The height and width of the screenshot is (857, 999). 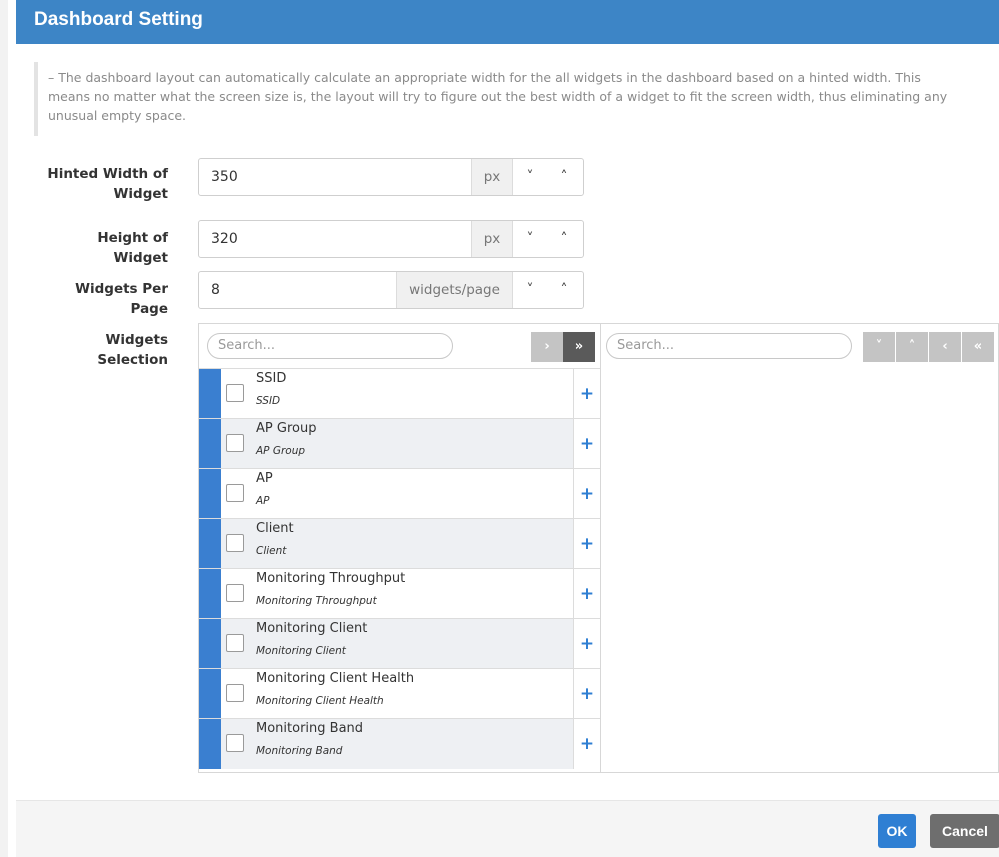 I want to click on list-item: Client Client +, so click(x=399, y=543).